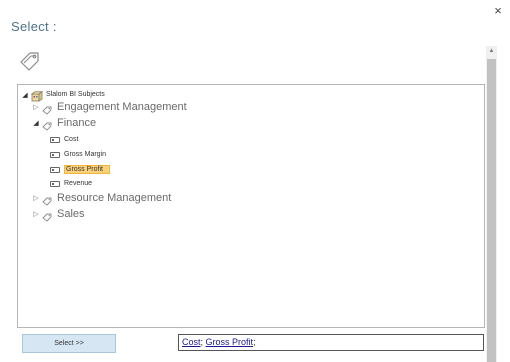  I want to click on cube-icon, so click(37, 95).